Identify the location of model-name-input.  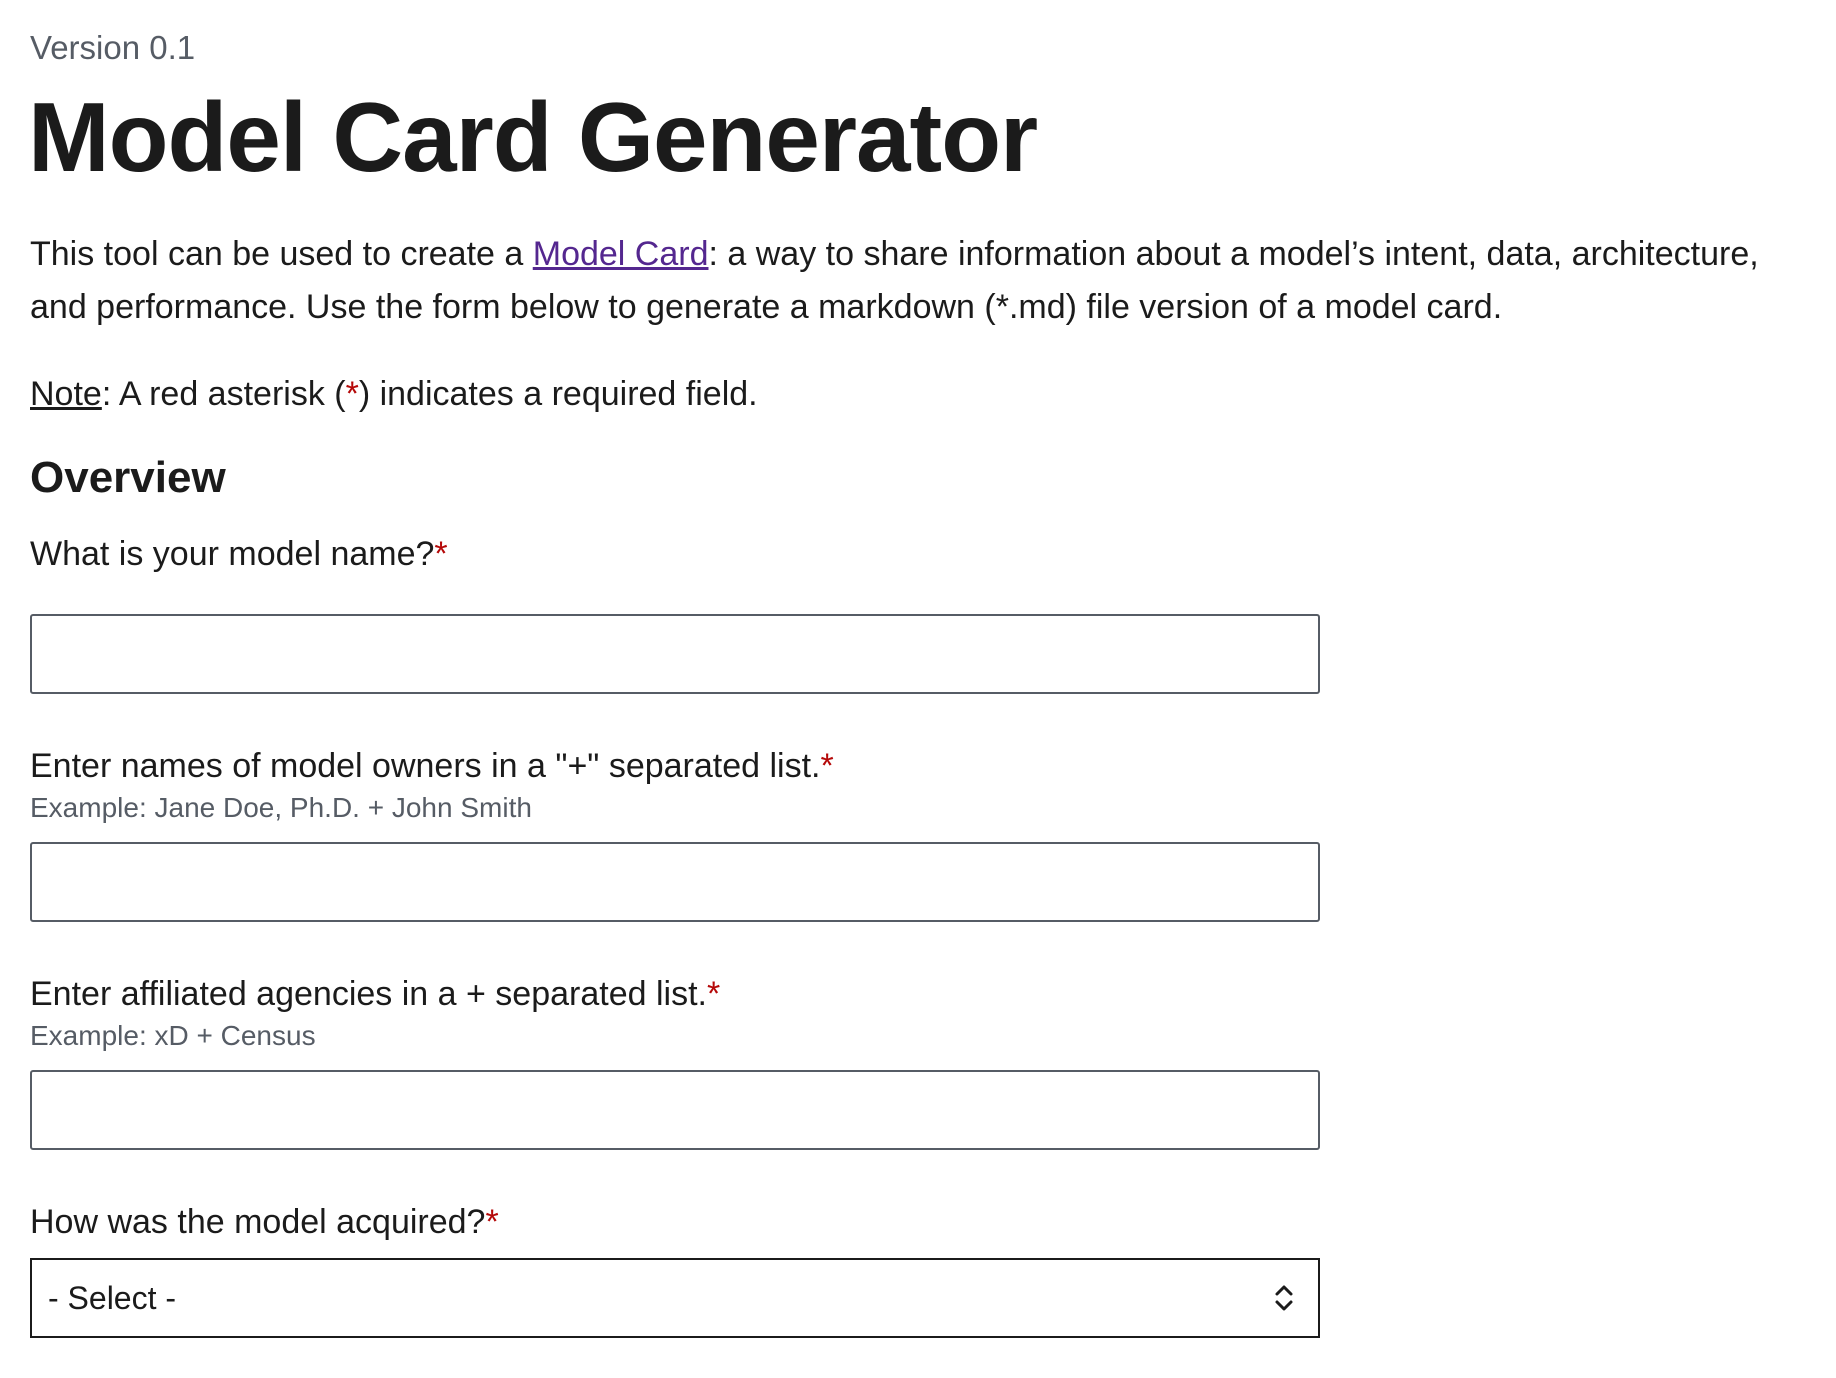
(675, 654).